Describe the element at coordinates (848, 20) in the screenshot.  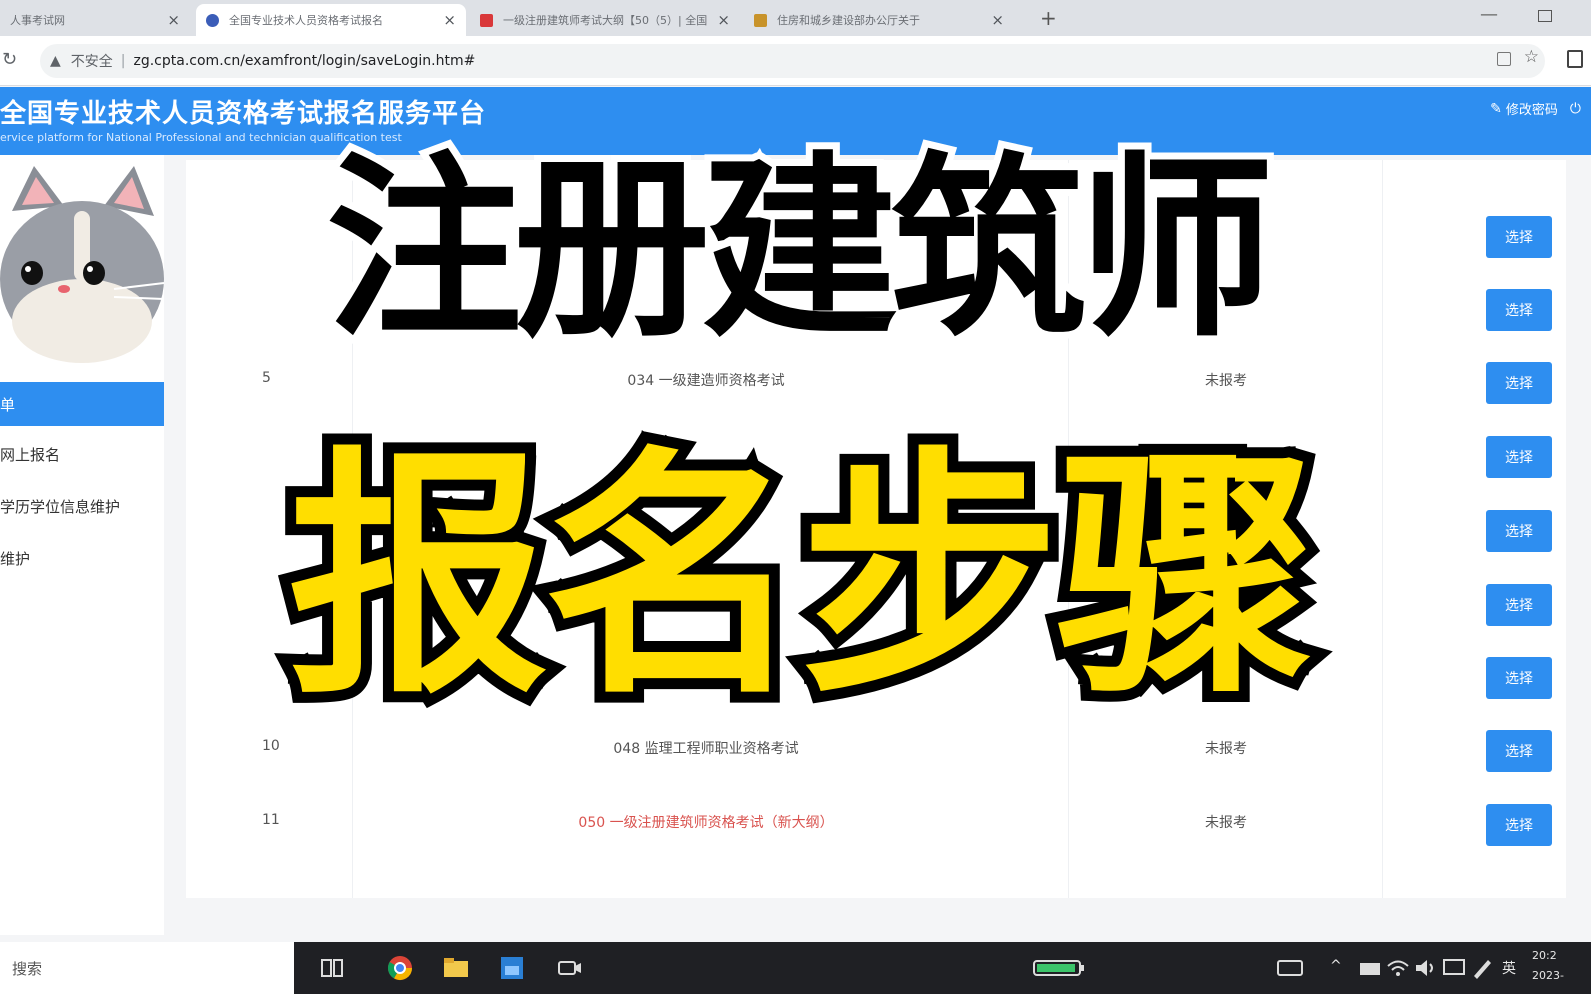
I see `tab-title: 住房和城乡建设部办公厅关于` at that location.